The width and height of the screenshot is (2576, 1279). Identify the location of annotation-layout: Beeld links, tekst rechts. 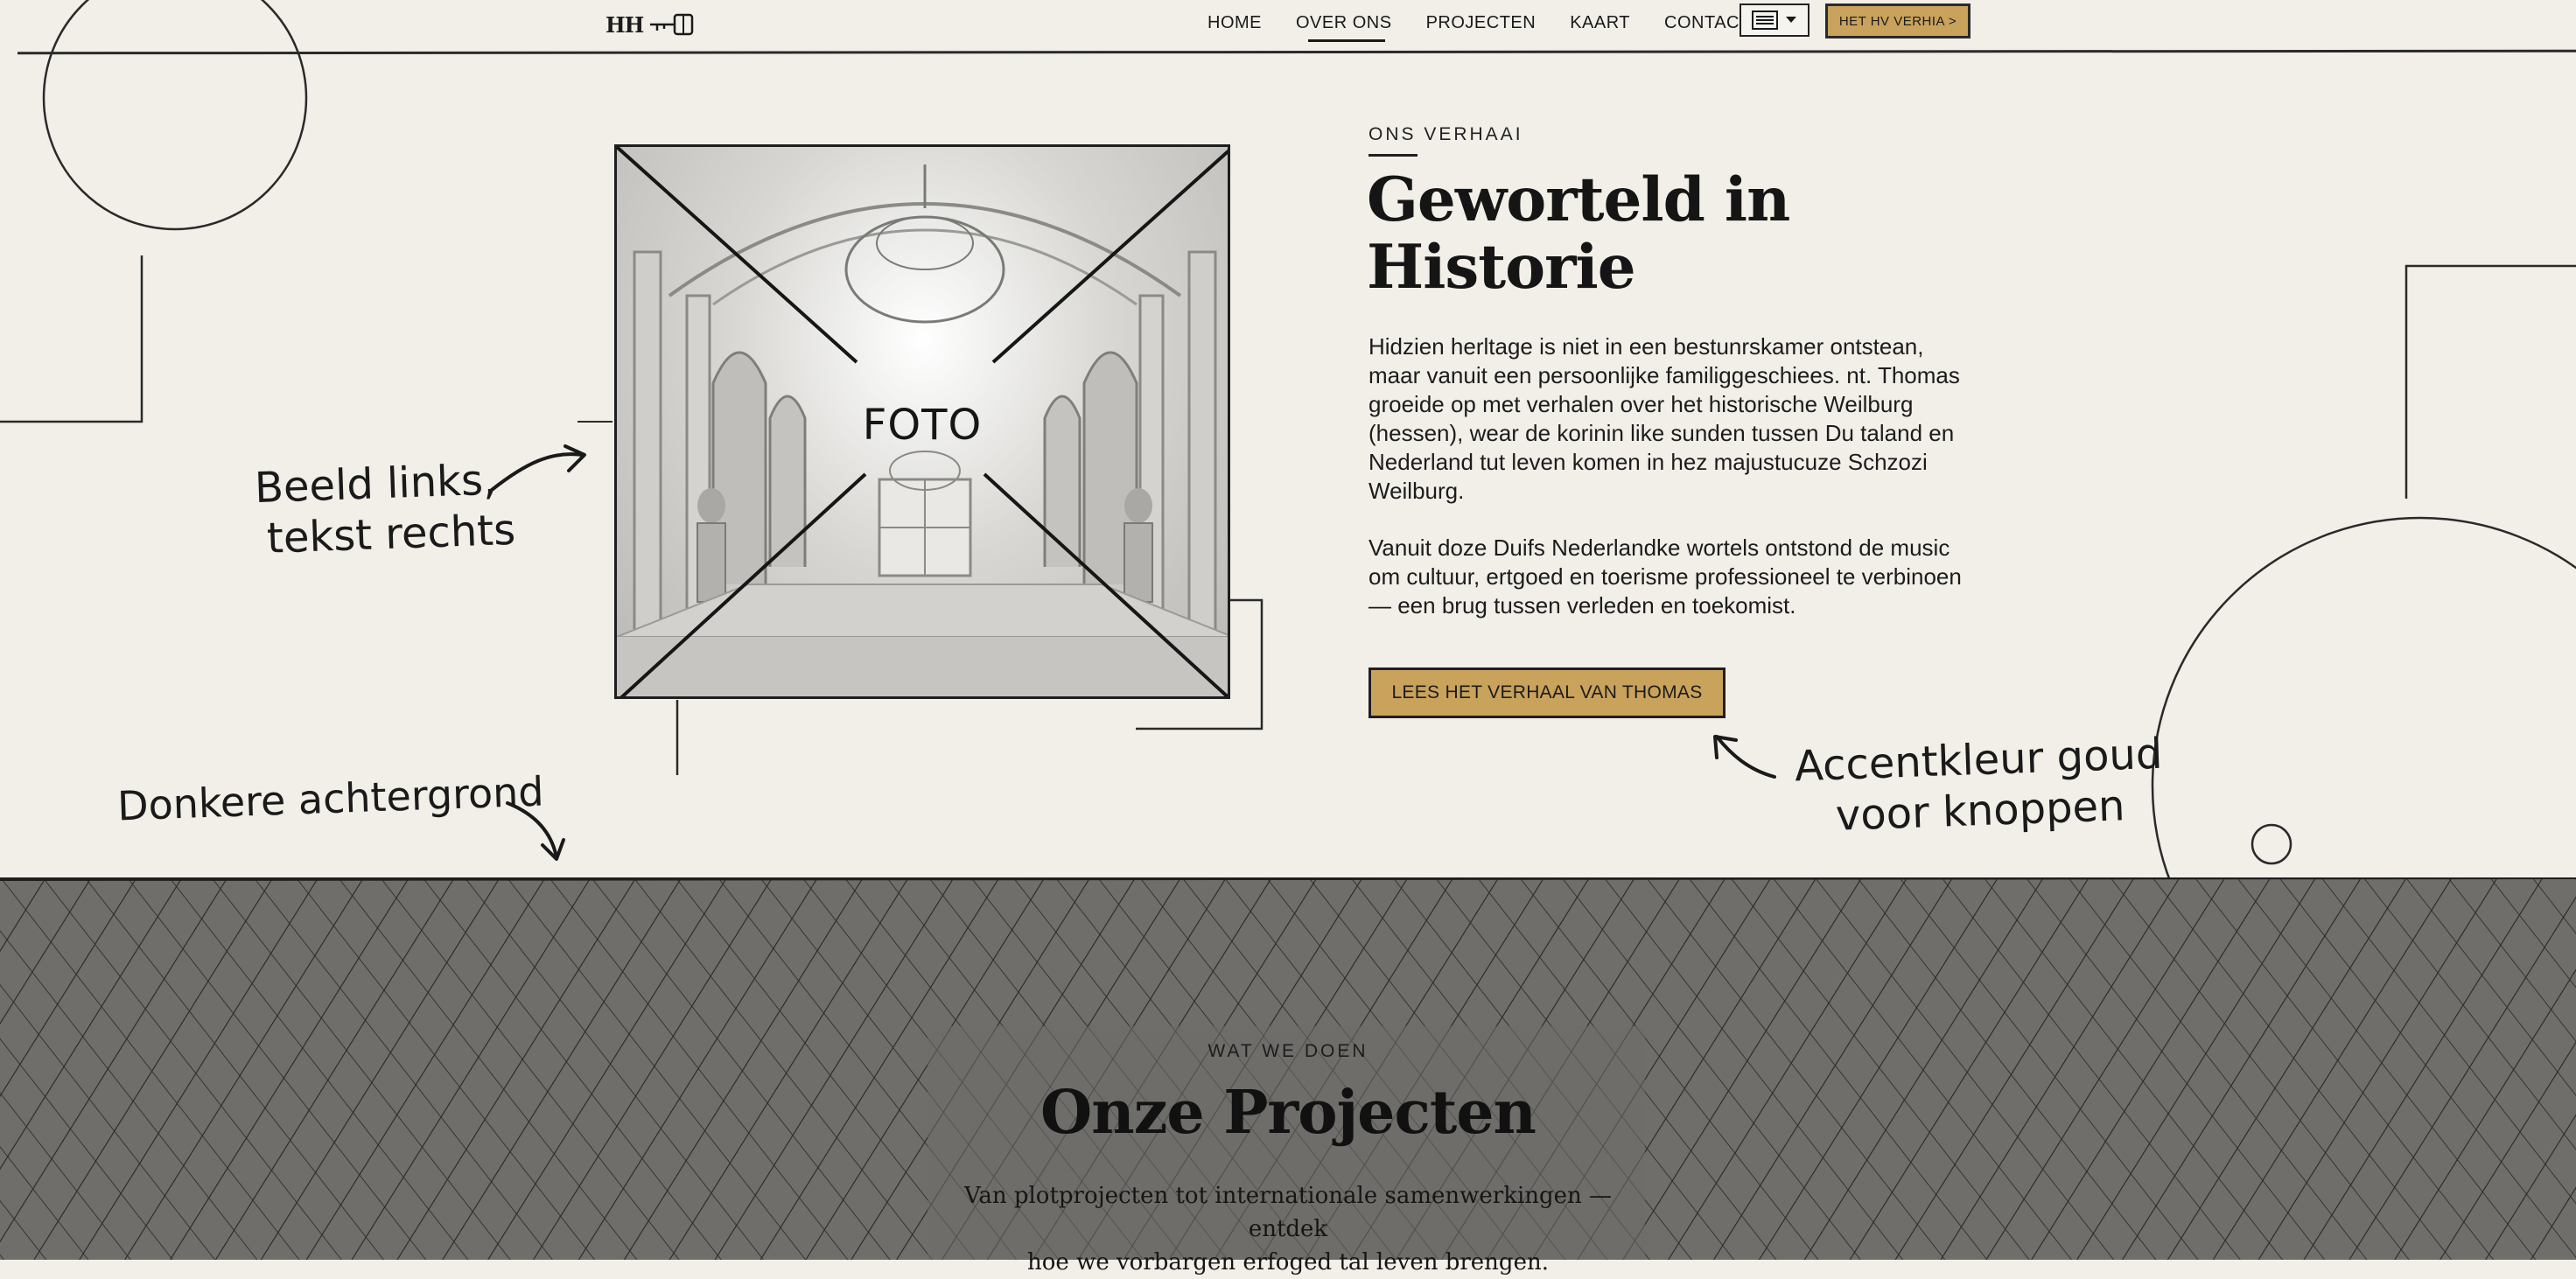
(385, 509).